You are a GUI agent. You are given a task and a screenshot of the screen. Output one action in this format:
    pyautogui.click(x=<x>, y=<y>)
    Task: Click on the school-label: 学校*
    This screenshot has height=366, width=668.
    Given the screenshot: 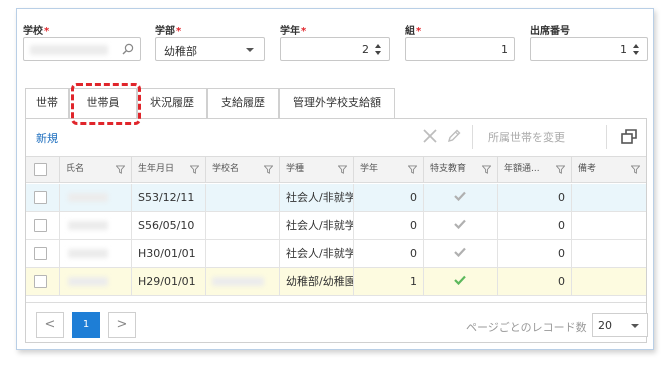 What is the action you would take?
    pyautogui.click(x=36, y=31)
    